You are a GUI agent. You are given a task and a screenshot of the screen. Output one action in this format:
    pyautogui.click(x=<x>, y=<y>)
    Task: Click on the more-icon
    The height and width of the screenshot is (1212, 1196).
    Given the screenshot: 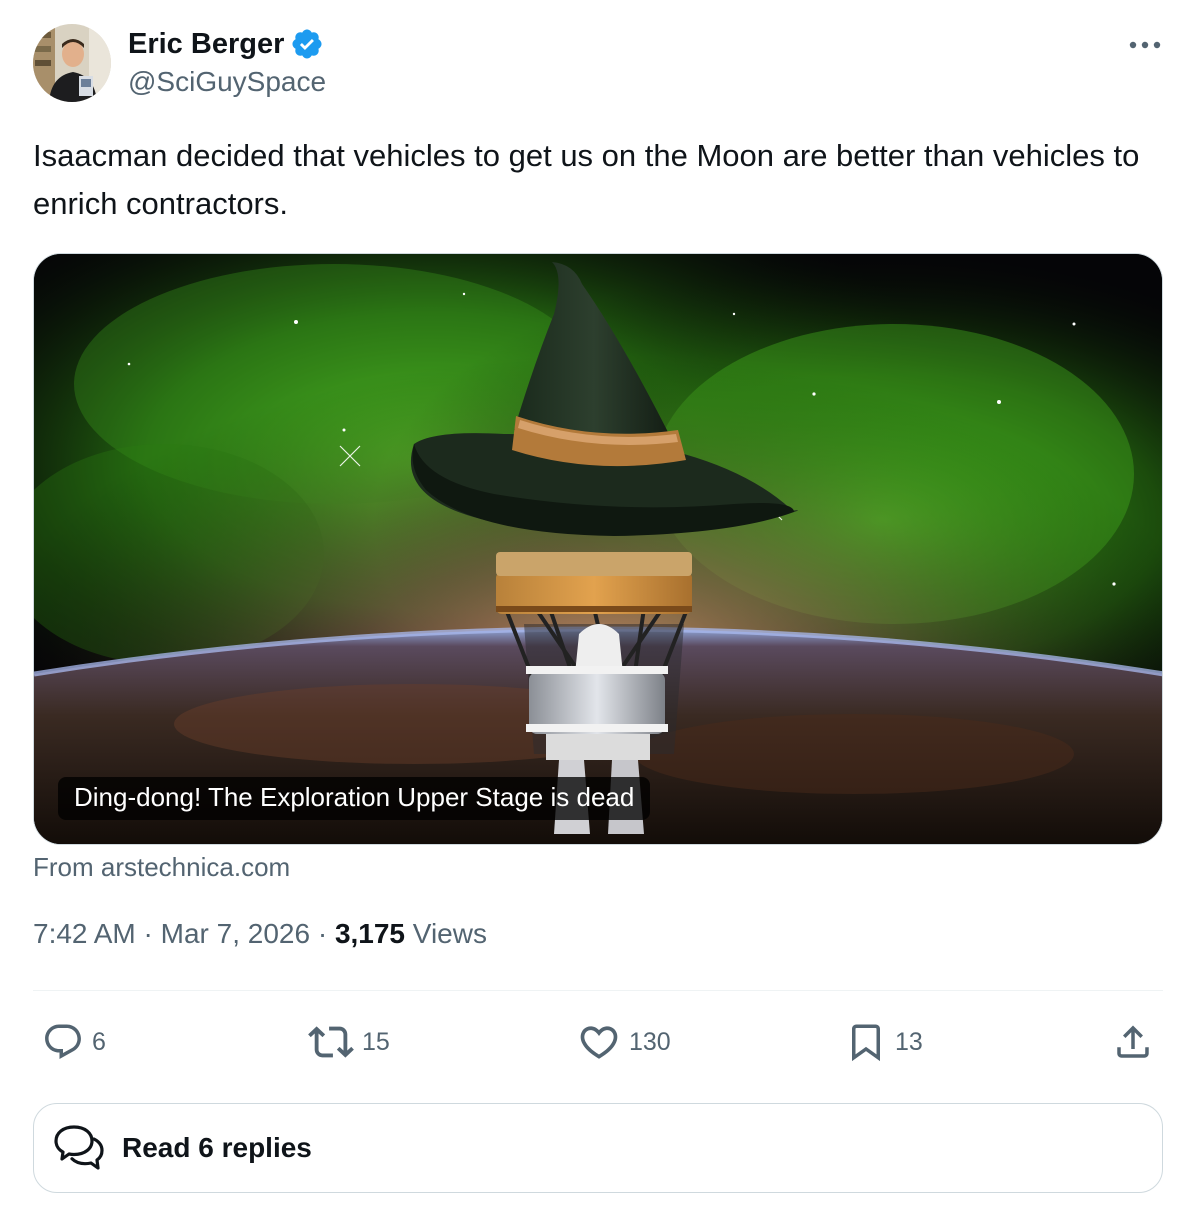 What is the action you would take?
    pyautogui.click(x=1145, y=45)
    